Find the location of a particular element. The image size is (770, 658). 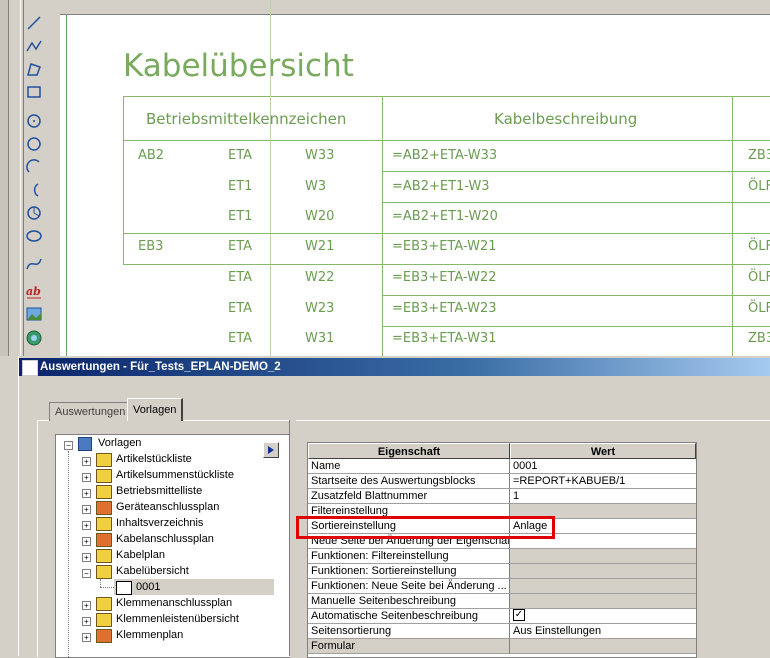

tree-item: Kabelübersicht is located at coordinates (152, 571).